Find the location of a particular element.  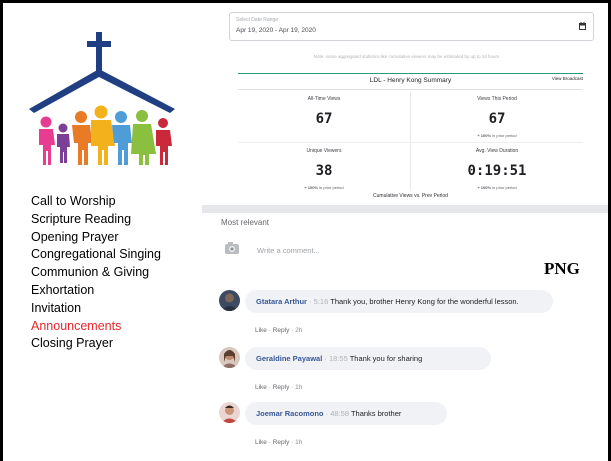

menu-item-opening-prayer: Opening Prayer is located at coordinates (96, 238).